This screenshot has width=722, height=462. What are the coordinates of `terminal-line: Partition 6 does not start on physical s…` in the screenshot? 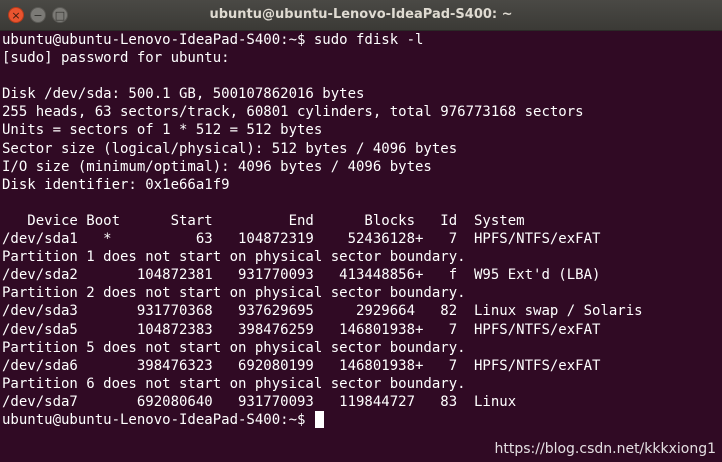 It's located at (234, 383).